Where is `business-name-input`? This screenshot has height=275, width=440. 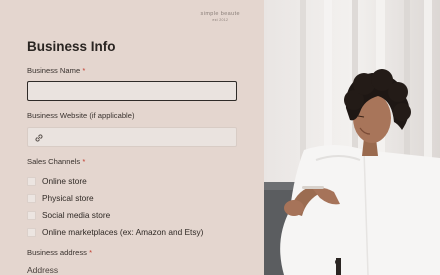 business-name-input is located at coordinates (132, 91).